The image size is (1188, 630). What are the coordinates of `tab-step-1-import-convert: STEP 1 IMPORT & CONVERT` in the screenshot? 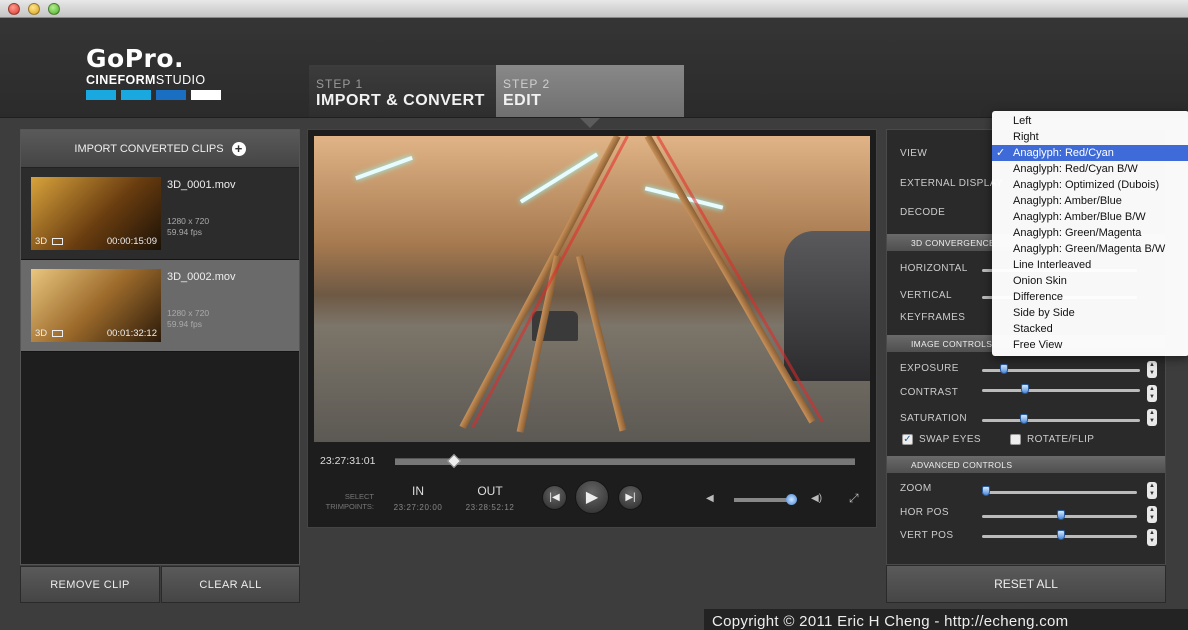 It's located at (402, 91).